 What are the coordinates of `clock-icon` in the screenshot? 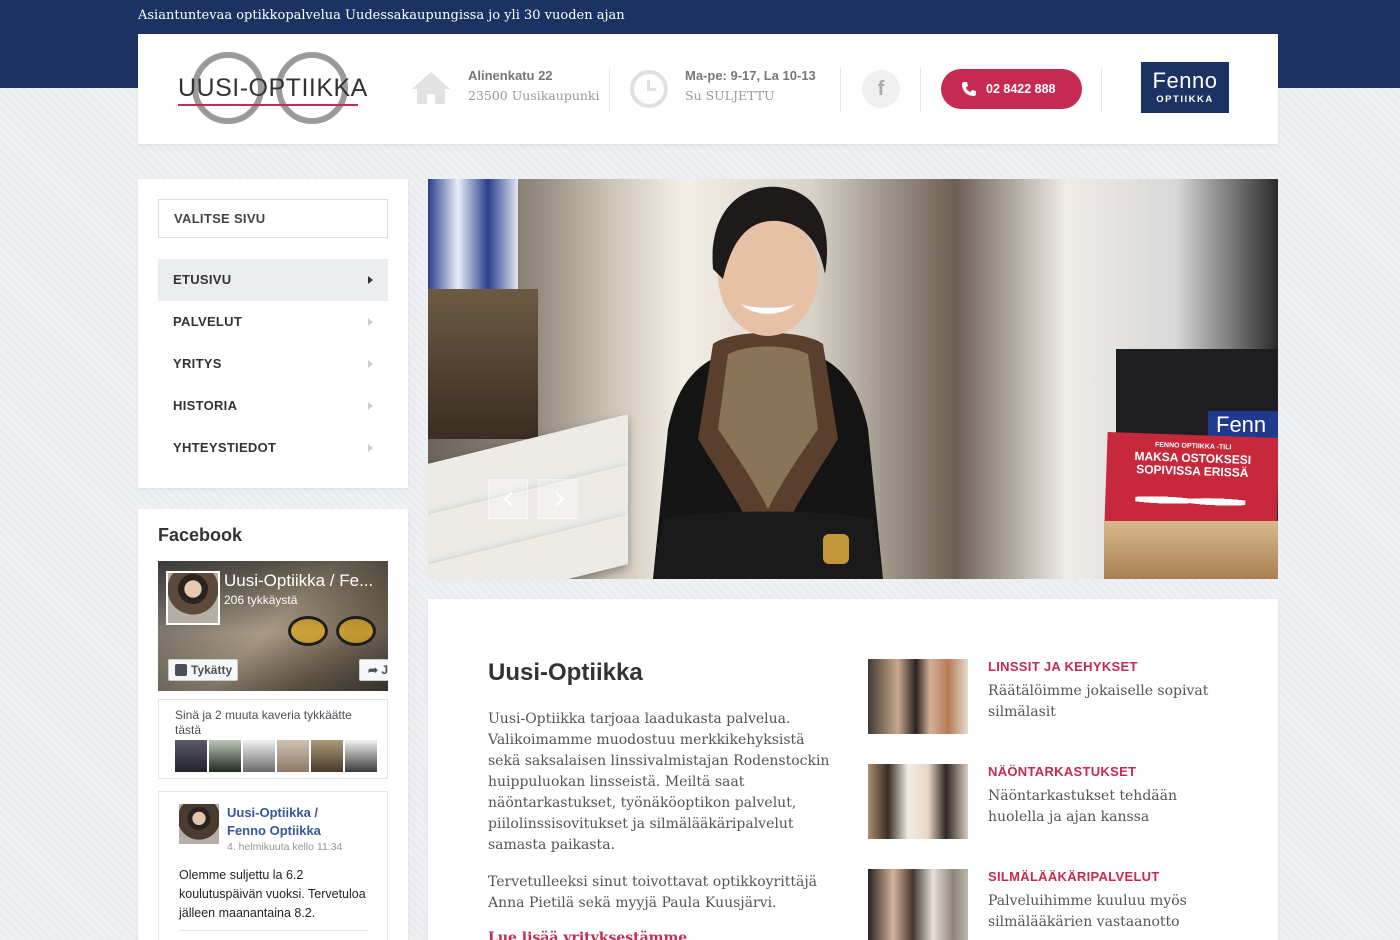 It's located at (649, 89).